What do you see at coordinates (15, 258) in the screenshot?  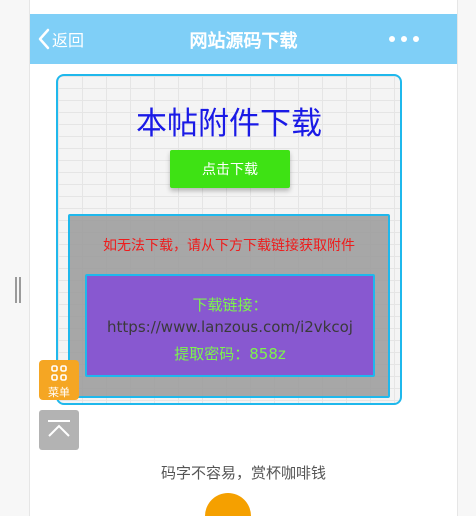 I see `left-gutter` at bounding box center [15, 258].